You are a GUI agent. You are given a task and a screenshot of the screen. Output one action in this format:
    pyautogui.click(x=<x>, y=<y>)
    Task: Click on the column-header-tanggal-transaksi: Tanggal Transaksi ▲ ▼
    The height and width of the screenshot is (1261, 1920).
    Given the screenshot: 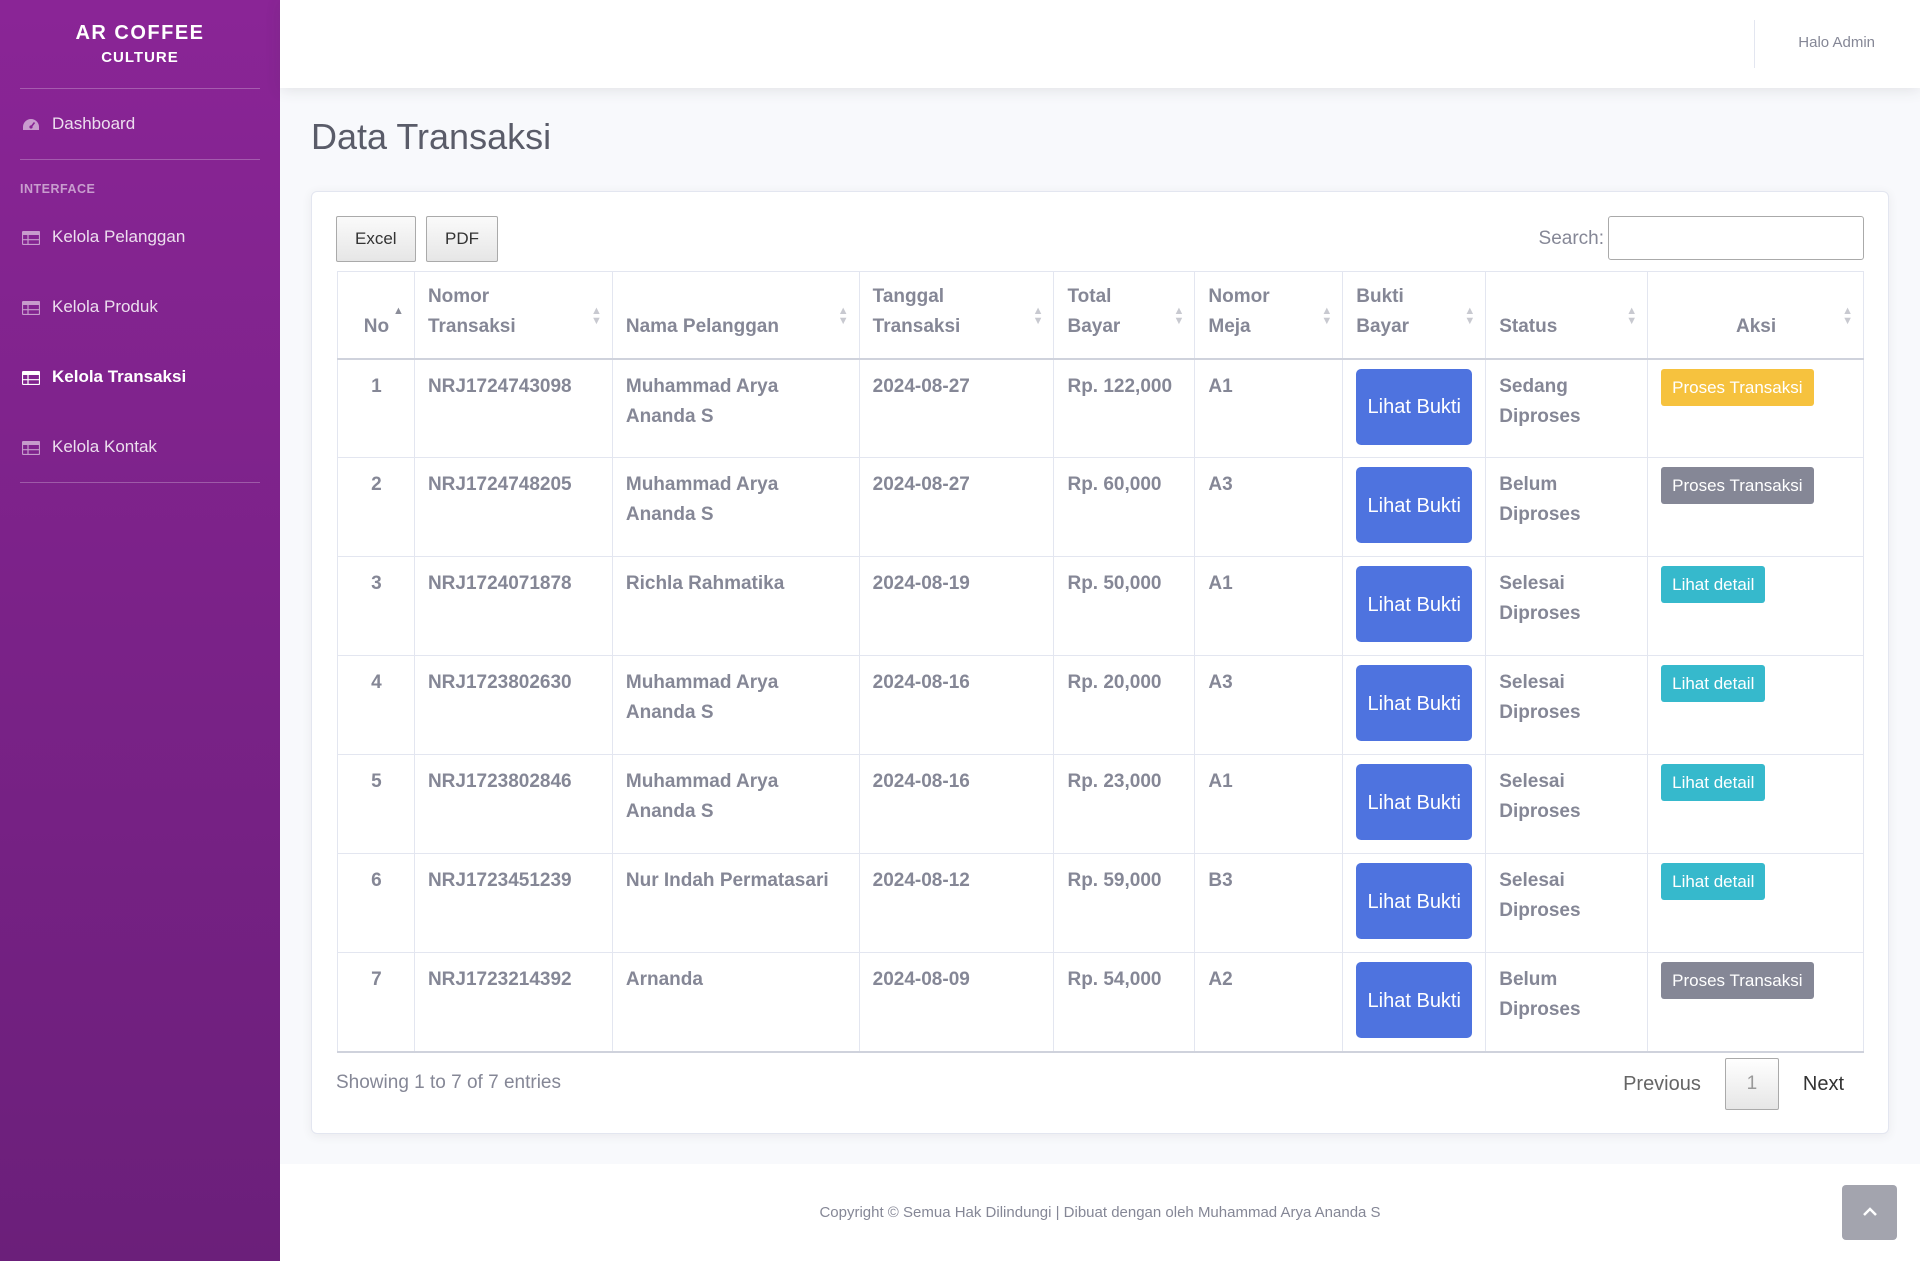 What is the action you would take?
    pyautogui.click(x=956, y=315)
    